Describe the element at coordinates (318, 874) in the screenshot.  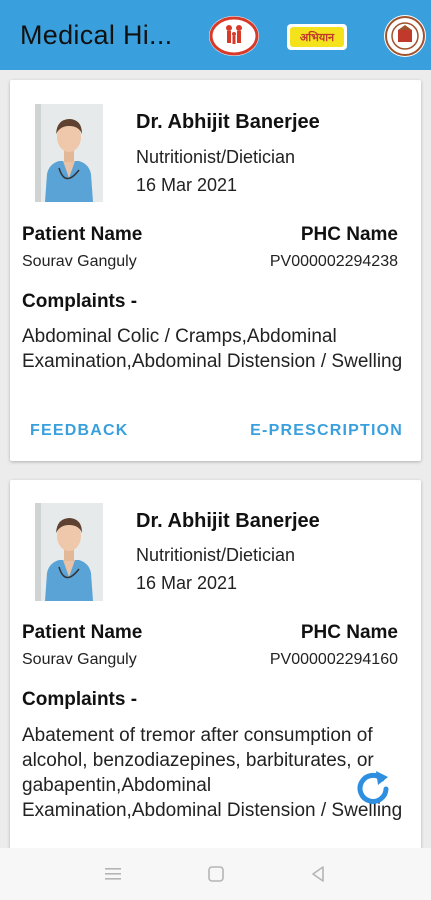
I see `back-icon` at that location.